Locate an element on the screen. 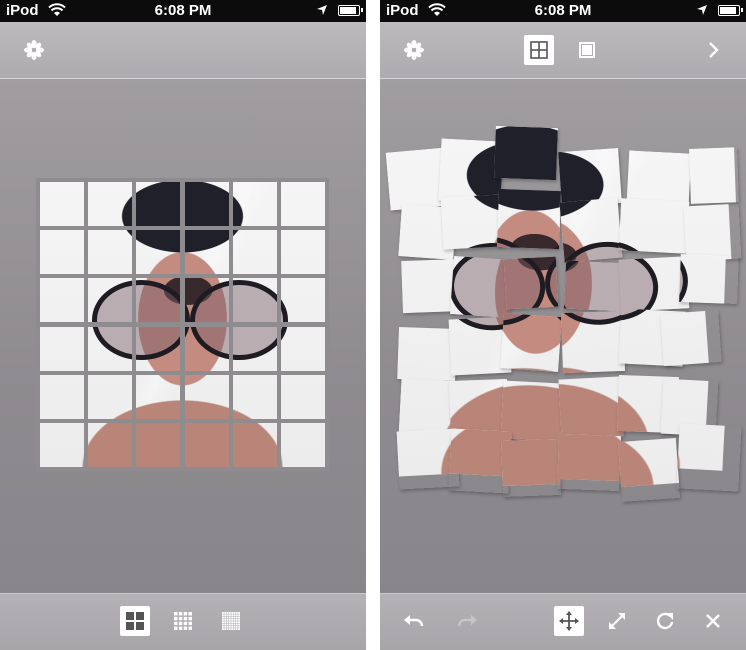  grid-2x2-button is located at coordinates (135, 621).